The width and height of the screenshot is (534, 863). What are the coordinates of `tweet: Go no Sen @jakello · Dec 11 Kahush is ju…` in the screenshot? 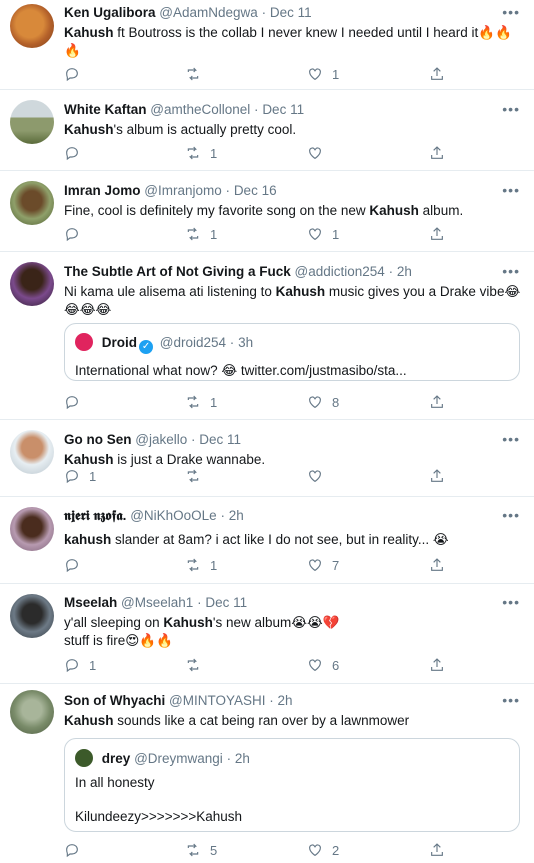 It's located at (267, 458).